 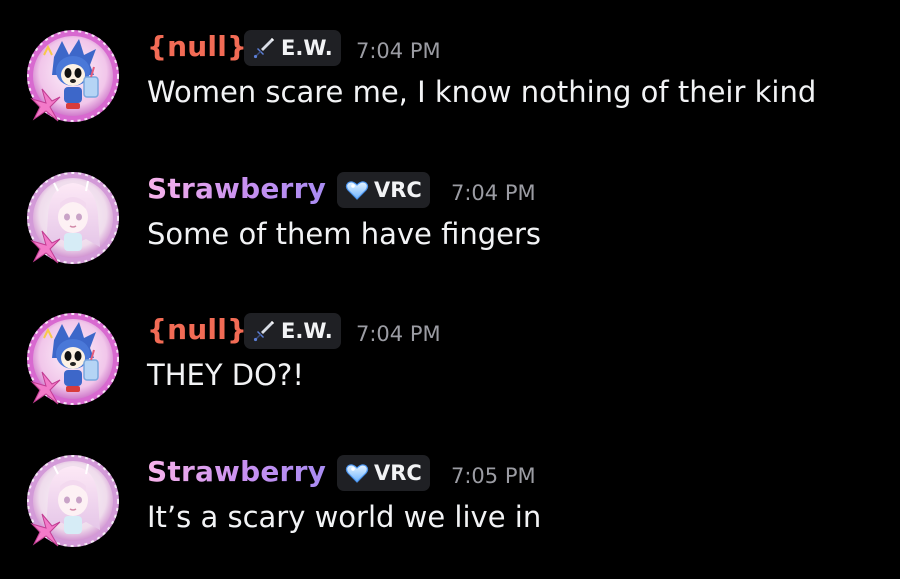 What do you see at coordinates (344, 234) in the screenshot?
I see `message-text: Some of them have fingers` at bounding box center [344, 234].